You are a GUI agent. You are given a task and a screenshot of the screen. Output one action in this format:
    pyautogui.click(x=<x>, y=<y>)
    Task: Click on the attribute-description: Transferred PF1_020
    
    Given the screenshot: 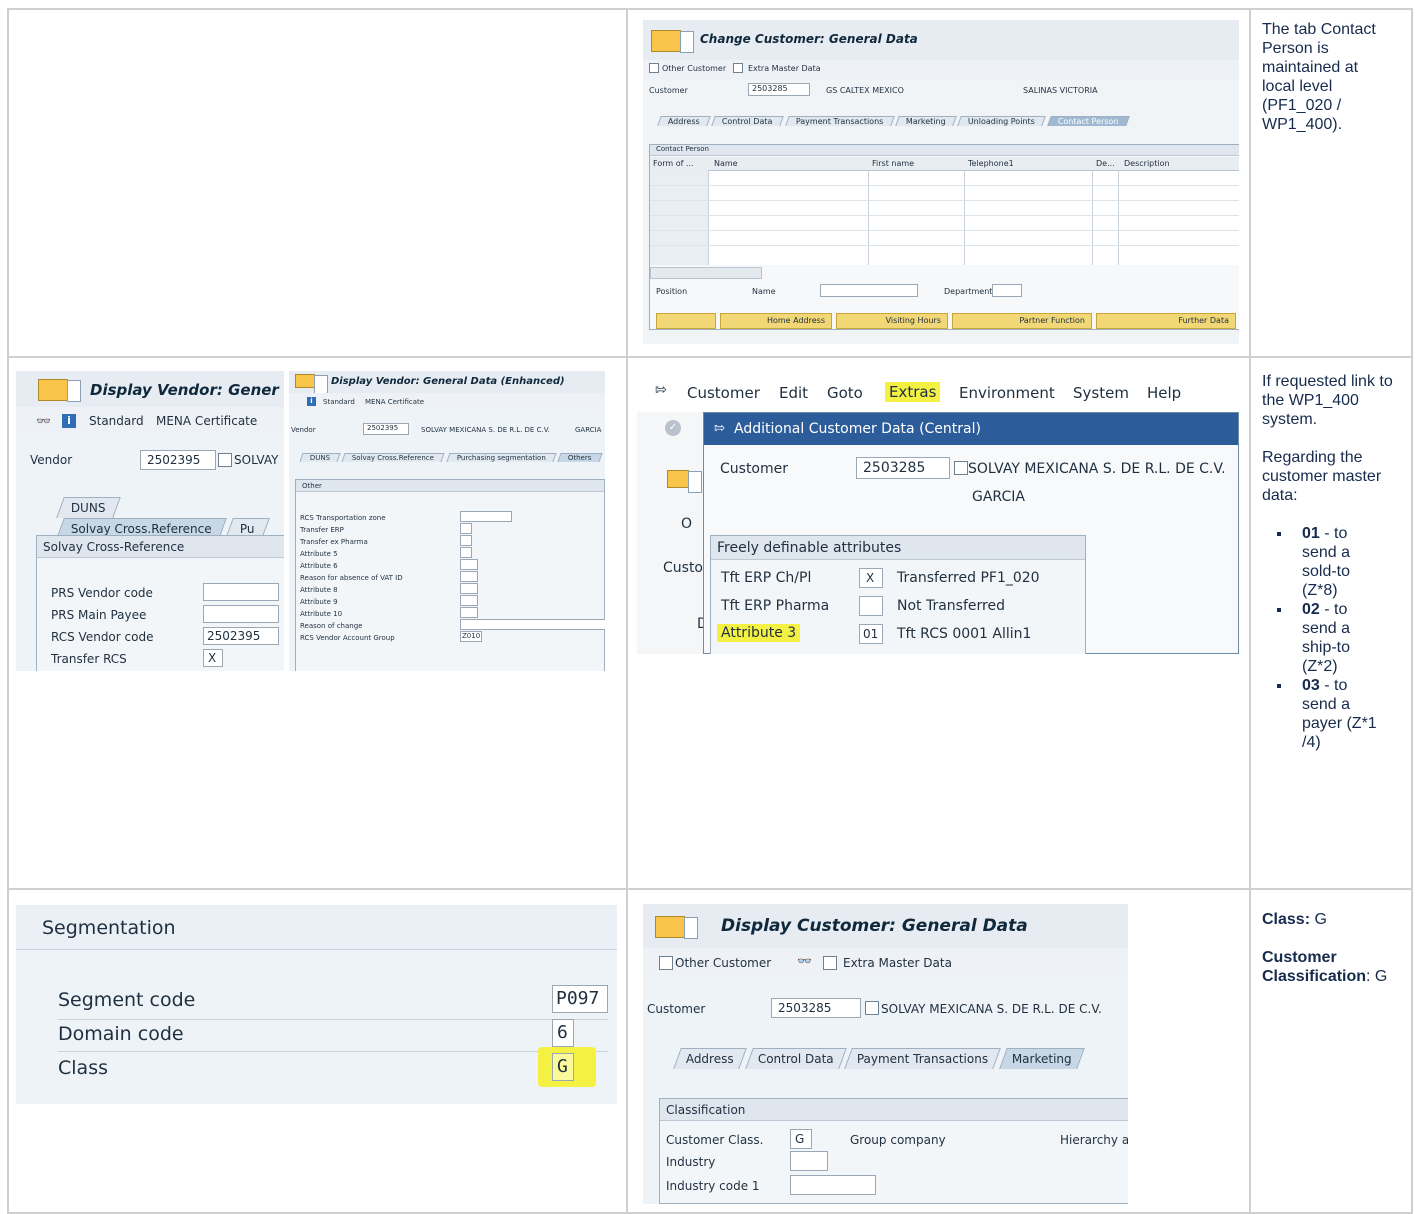 What is the action you would take?
    pyautogui.click(x=968, y=578)
    